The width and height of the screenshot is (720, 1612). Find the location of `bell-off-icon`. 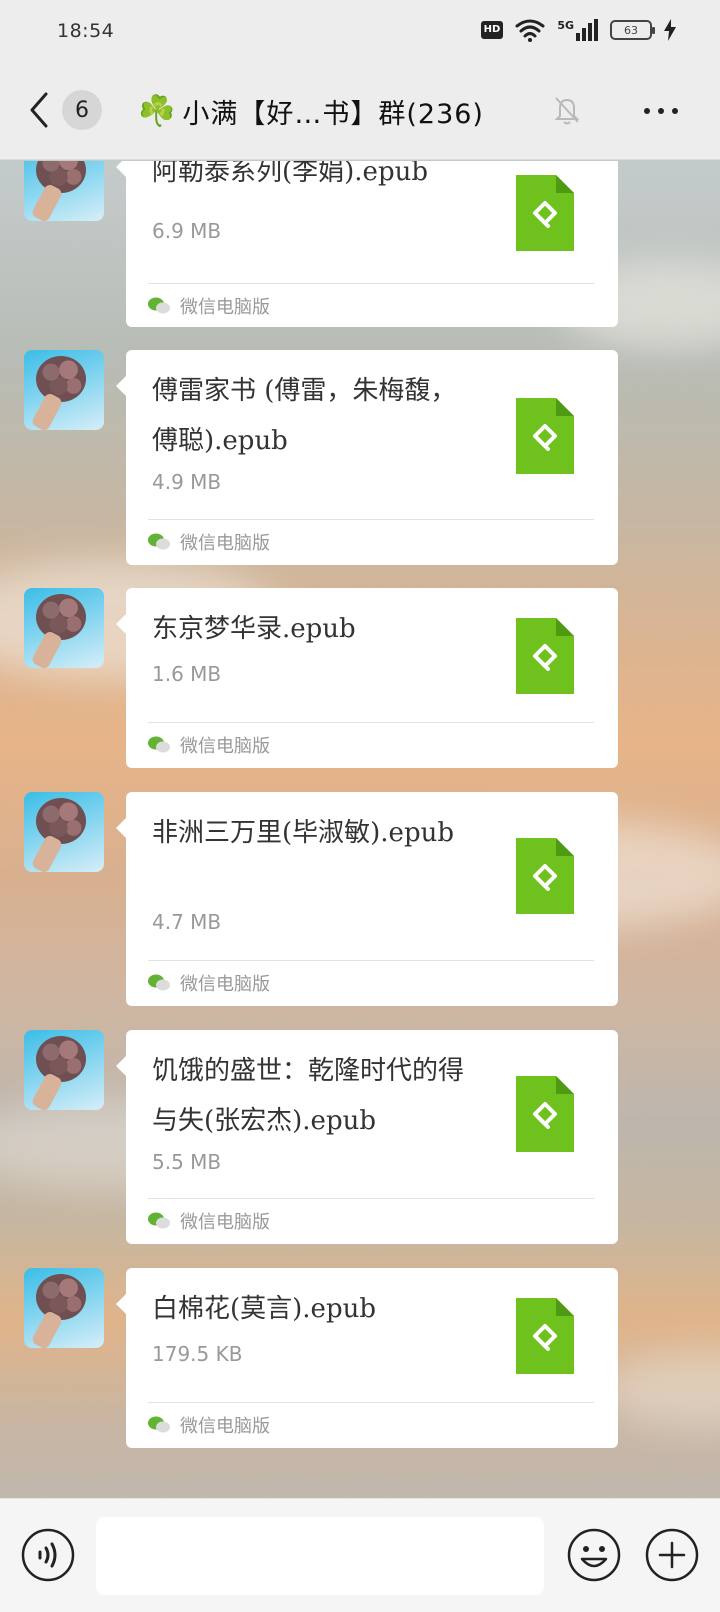

bell-off-icon is located at coordinates (567, 112).